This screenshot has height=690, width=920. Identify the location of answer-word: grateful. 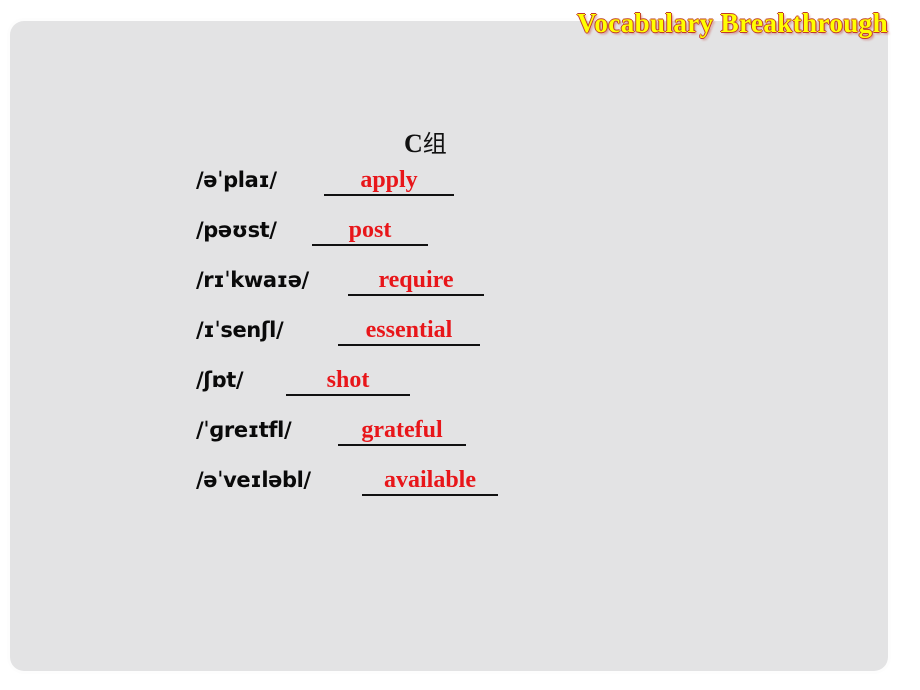
(402, 430).